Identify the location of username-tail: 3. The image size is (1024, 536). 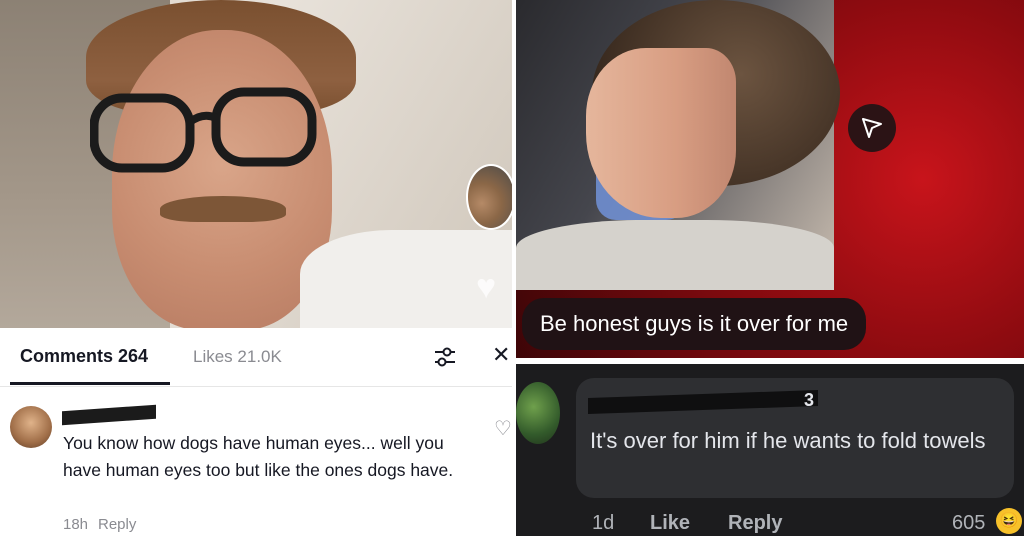
(809, 400).